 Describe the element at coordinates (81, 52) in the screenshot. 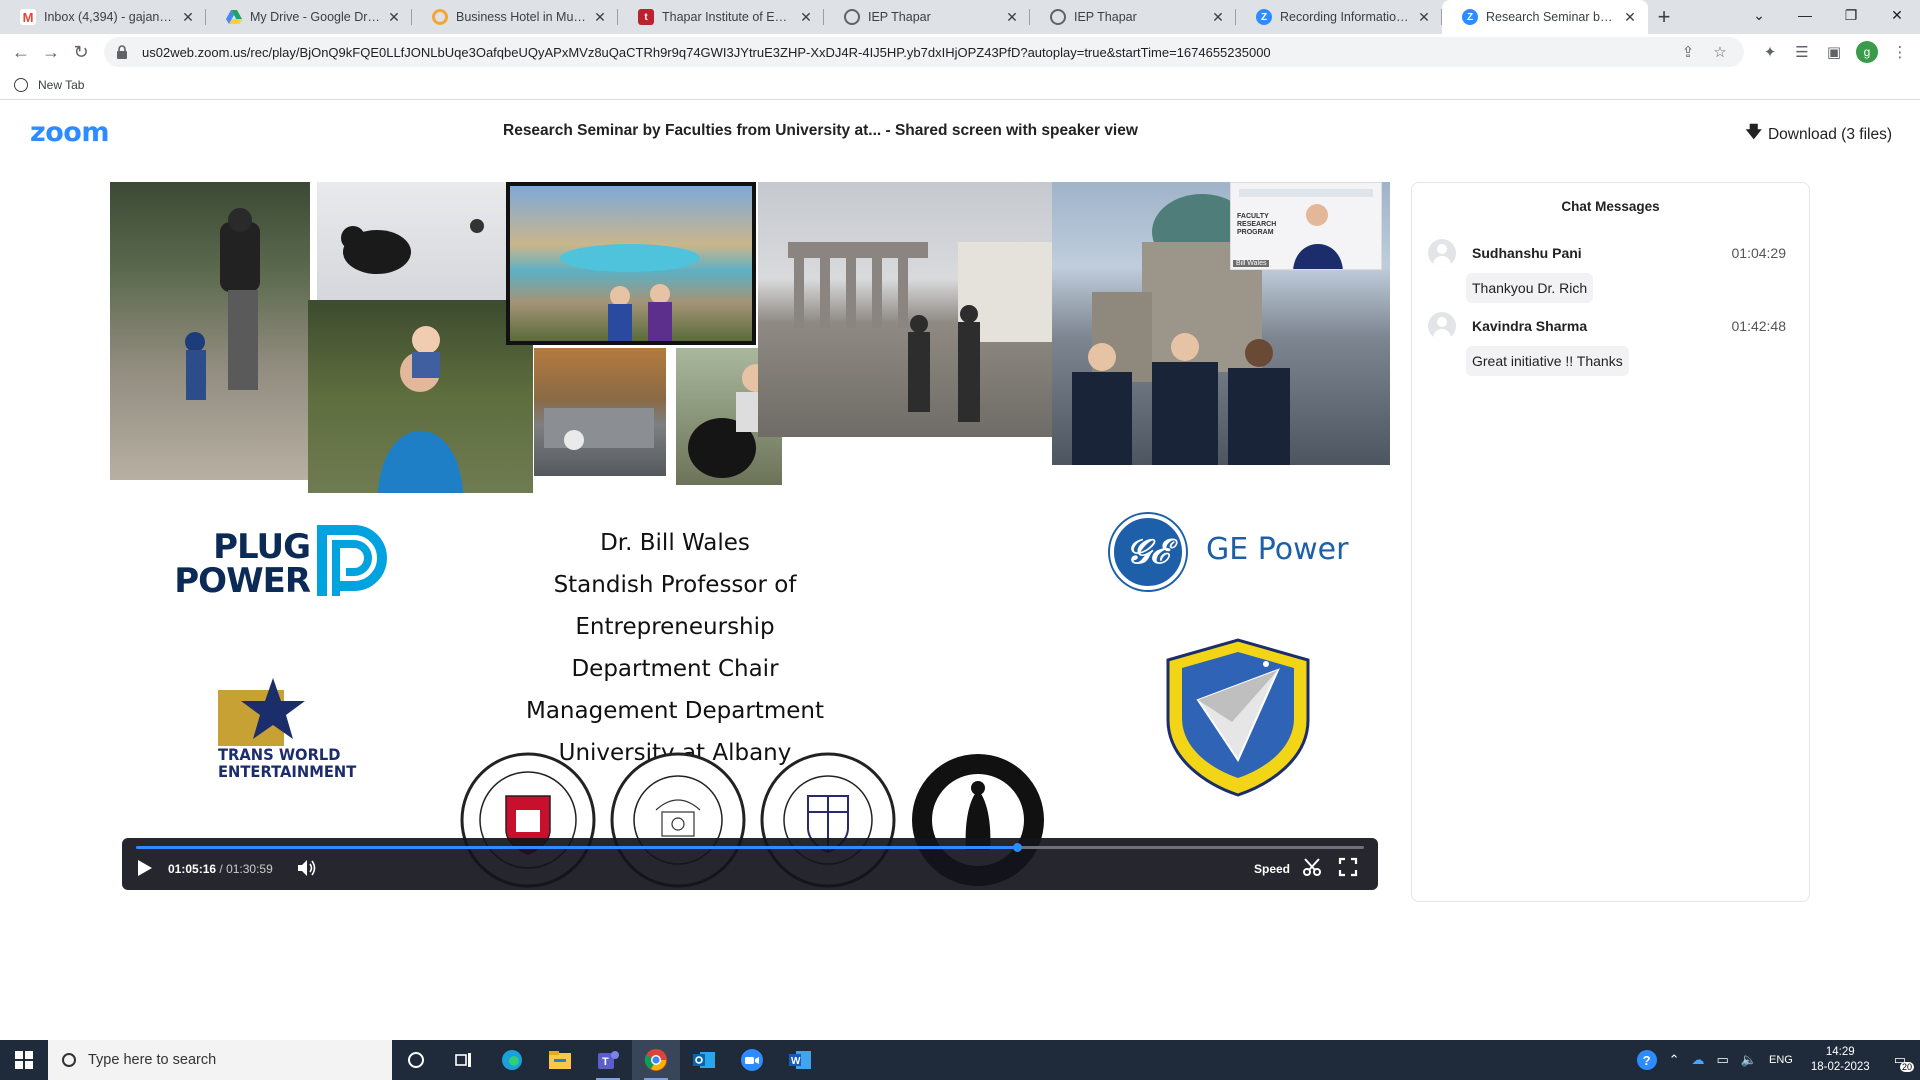

I see `reload-icon: ↻` at that location.